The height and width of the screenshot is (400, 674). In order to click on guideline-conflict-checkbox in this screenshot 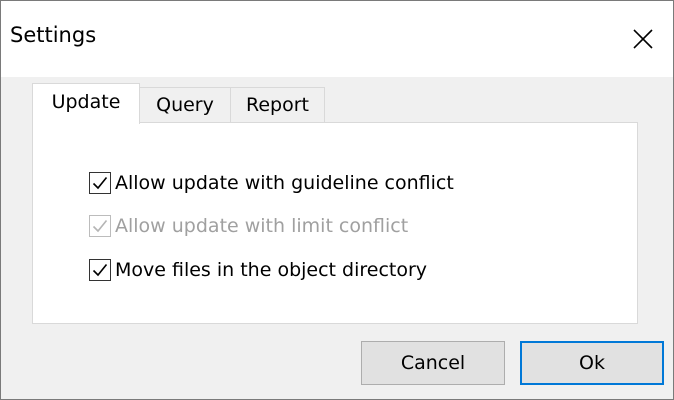, I will do `click(100, 183)`.